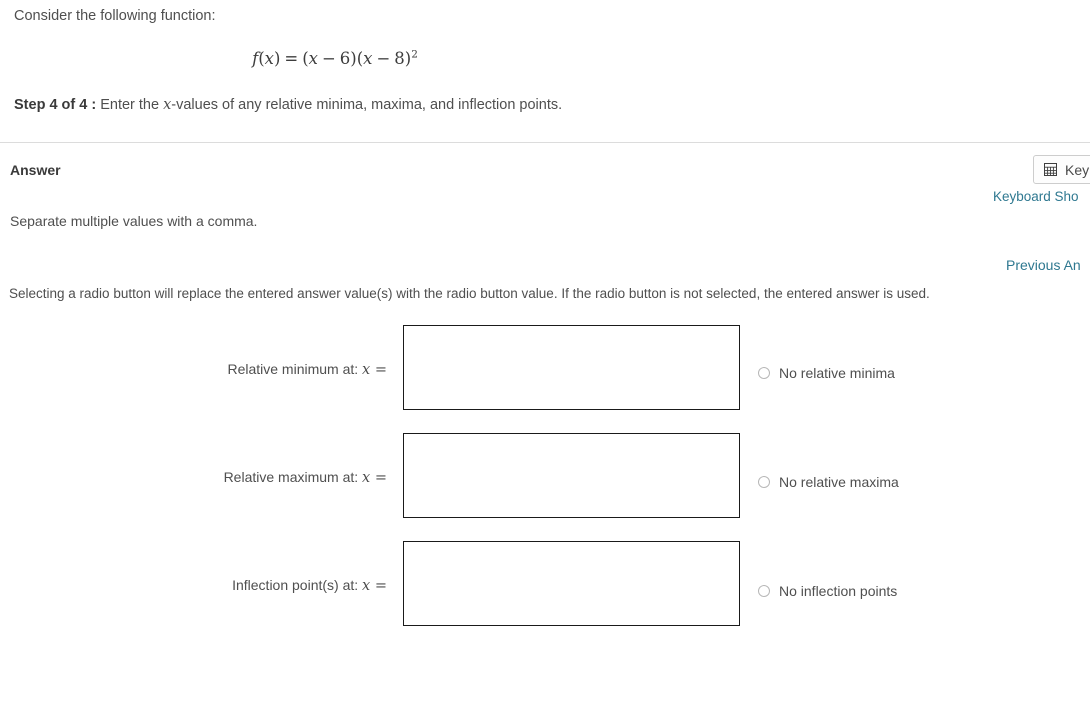 The height and width of the screenshot is (712, 1090). I want to click on relative-minimum-input, so click(571, 367).